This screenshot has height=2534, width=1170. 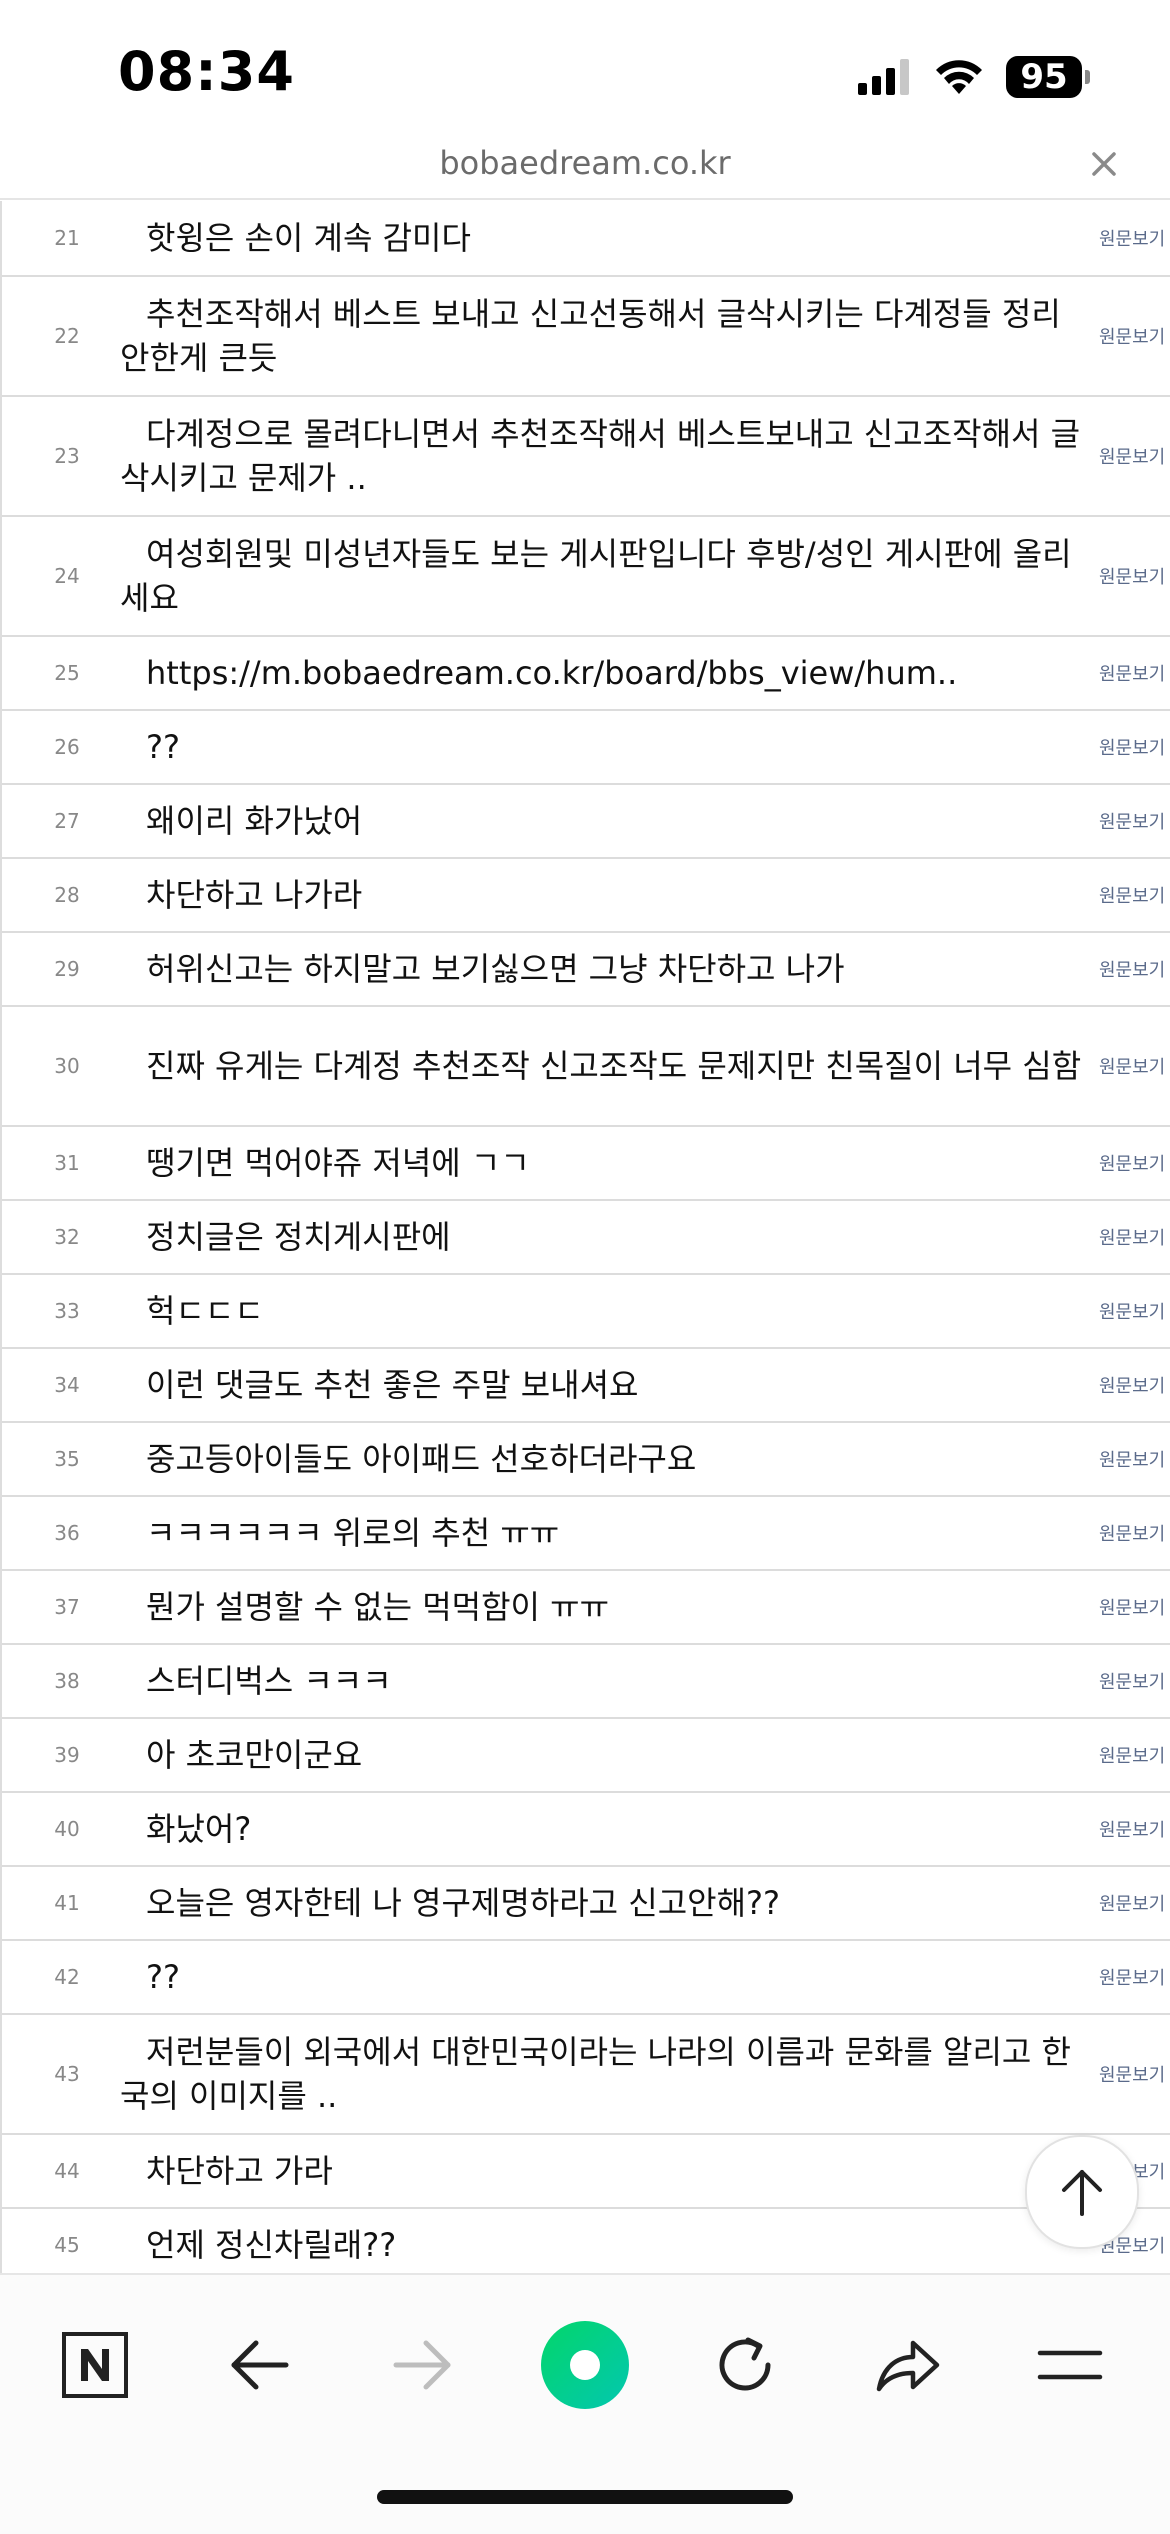 What do you see at coordinates (605, 821) in the screenshot?
I see `comment-text: 왜이리 화가났어` at bounding box center [605, 821].